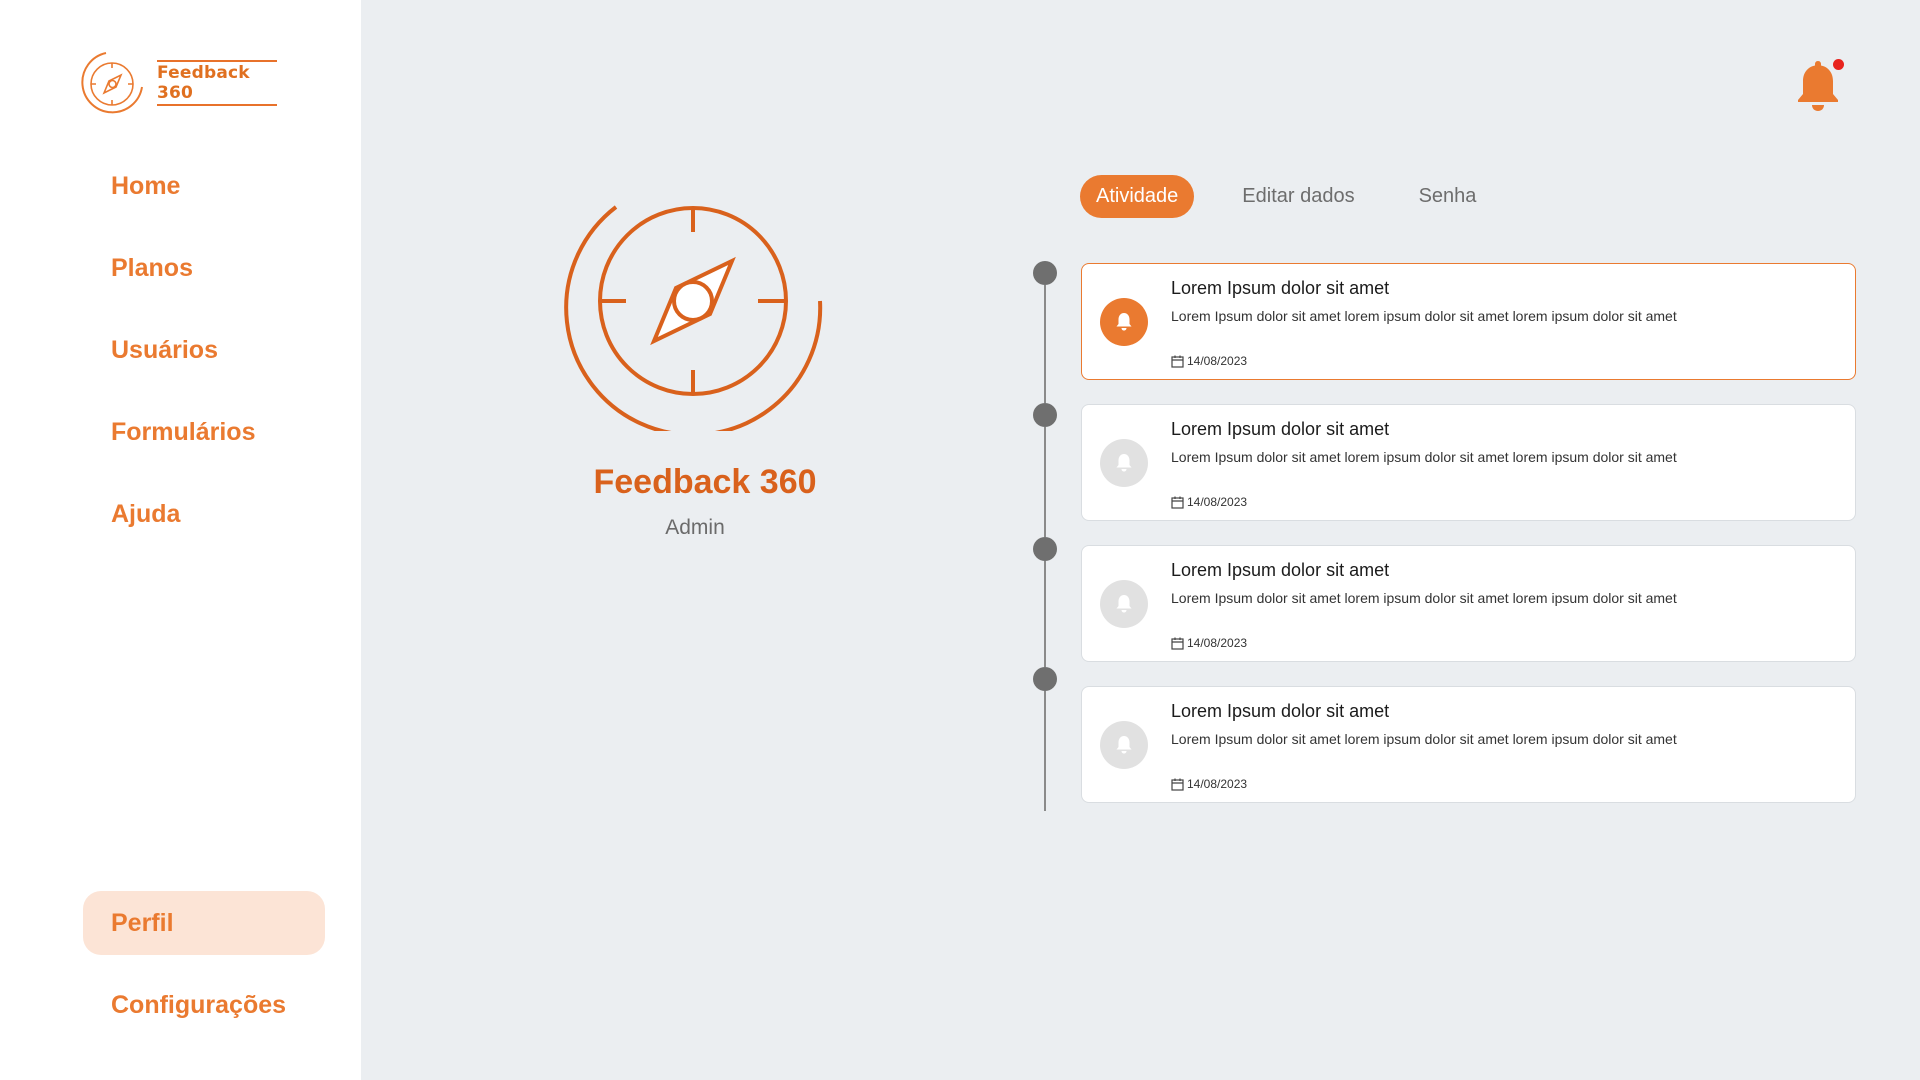  I want to click on profile-avatar-compass-icon, so click(693, 318).